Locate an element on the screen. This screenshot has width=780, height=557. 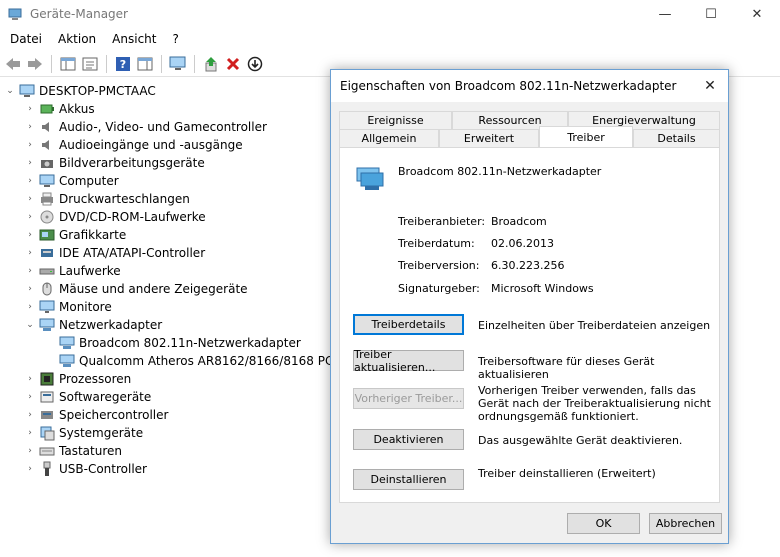
tree-item-software-devices: › Softwaregeräte is located at coordinates (87, 397).